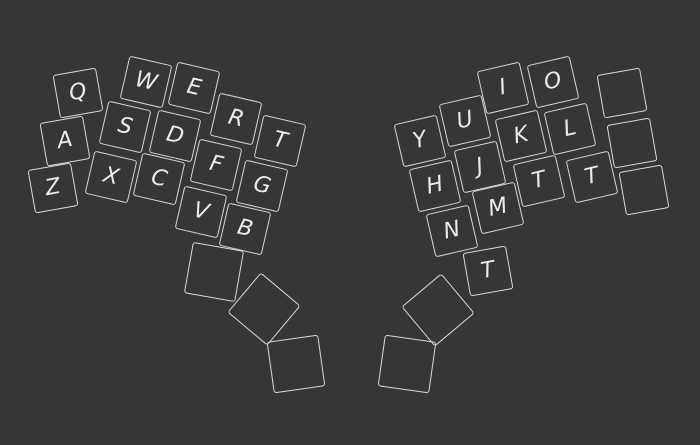  I want to click on key-w: W, so click(146, 82).